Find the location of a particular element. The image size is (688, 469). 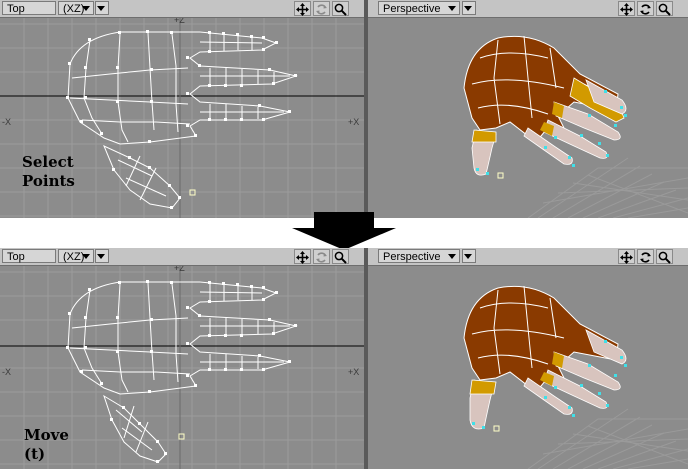

step-separator is located at coordinates (344, 231).